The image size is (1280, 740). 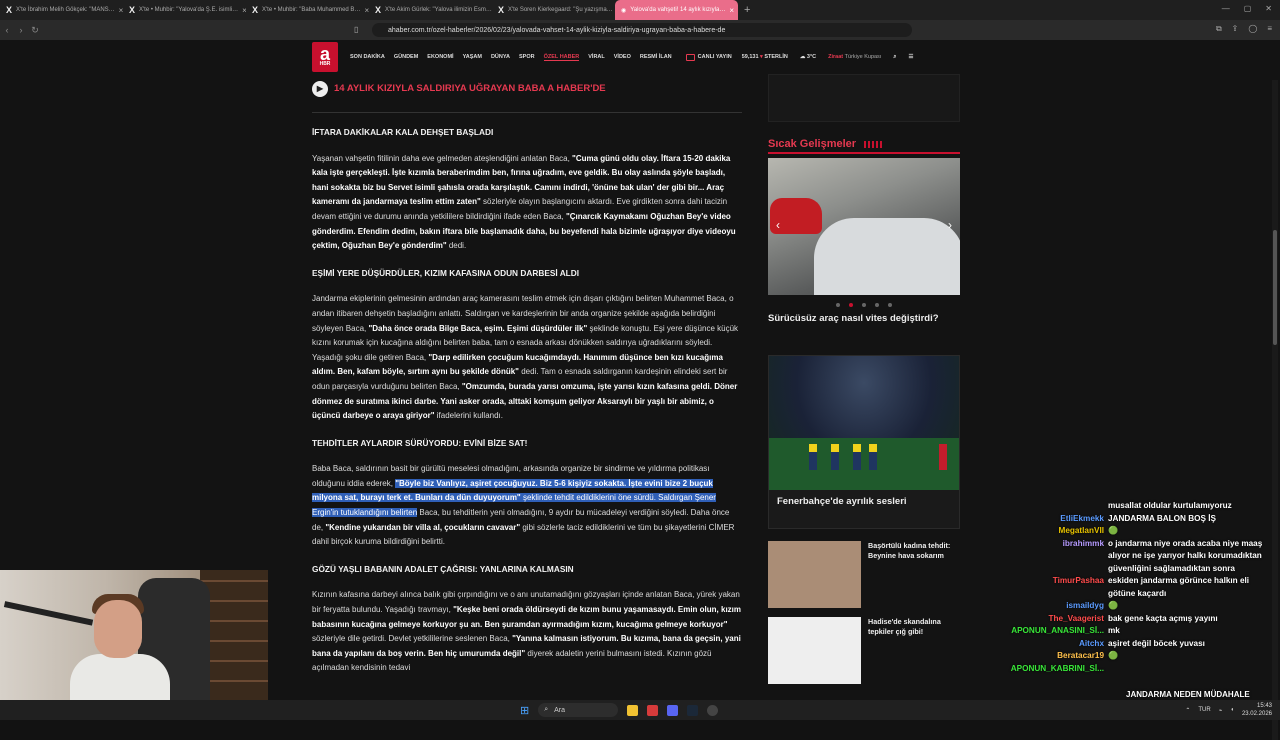 What do you see at coordinates (1269, 29) in the screenshot?
I see `menu-icon: ≡` at bounding box center [1269, 29].